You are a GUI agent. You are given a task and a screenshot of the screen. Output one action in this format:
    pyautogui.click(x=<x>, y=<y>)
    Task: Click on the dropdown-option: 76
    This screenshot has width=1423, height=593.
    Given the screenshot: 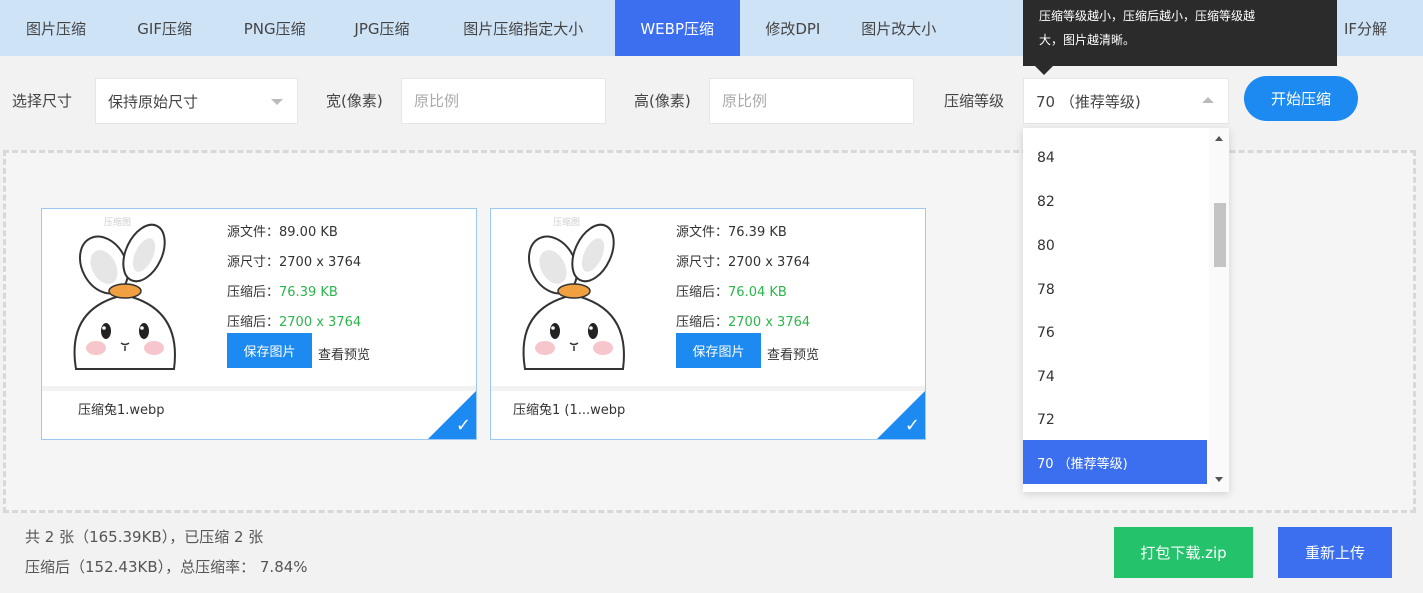 What is the action you would take?
    pyautogui.click(x=1115, y=333)
    